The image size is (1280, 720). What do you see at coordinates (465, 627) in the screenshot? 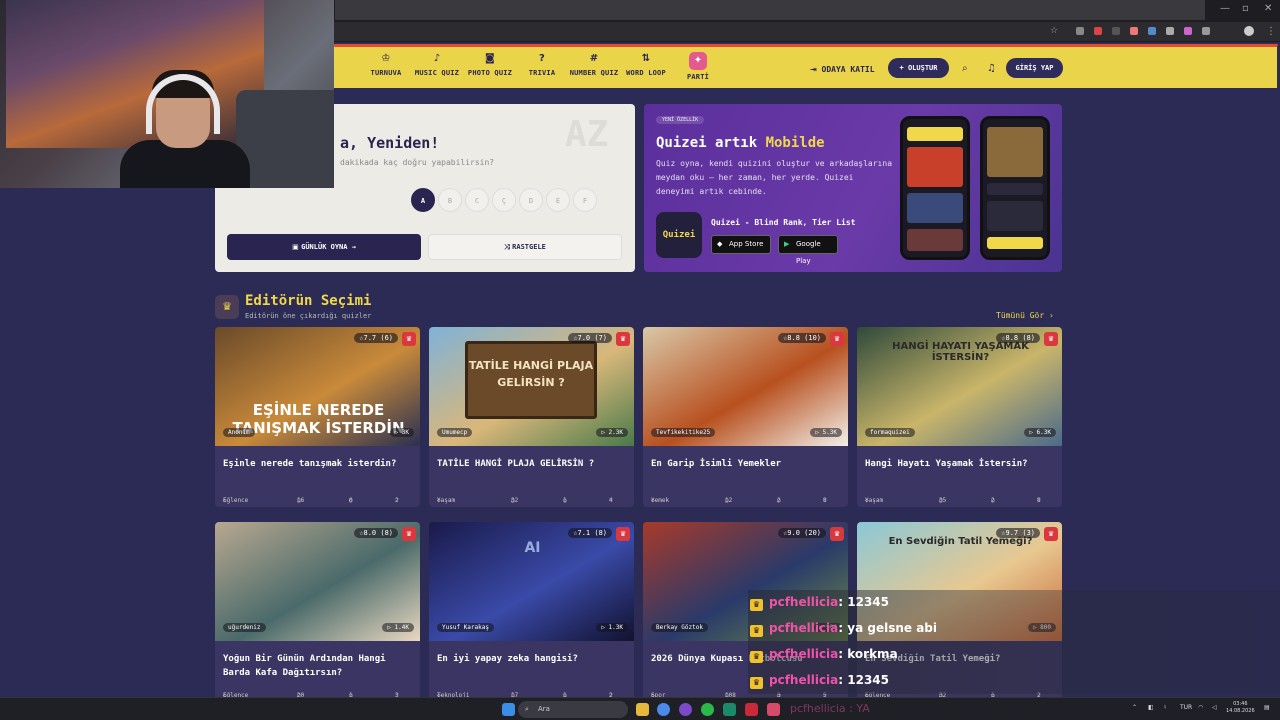
I see `author-badge: Yusuf Karakaş` at bounding box center [465, 627].